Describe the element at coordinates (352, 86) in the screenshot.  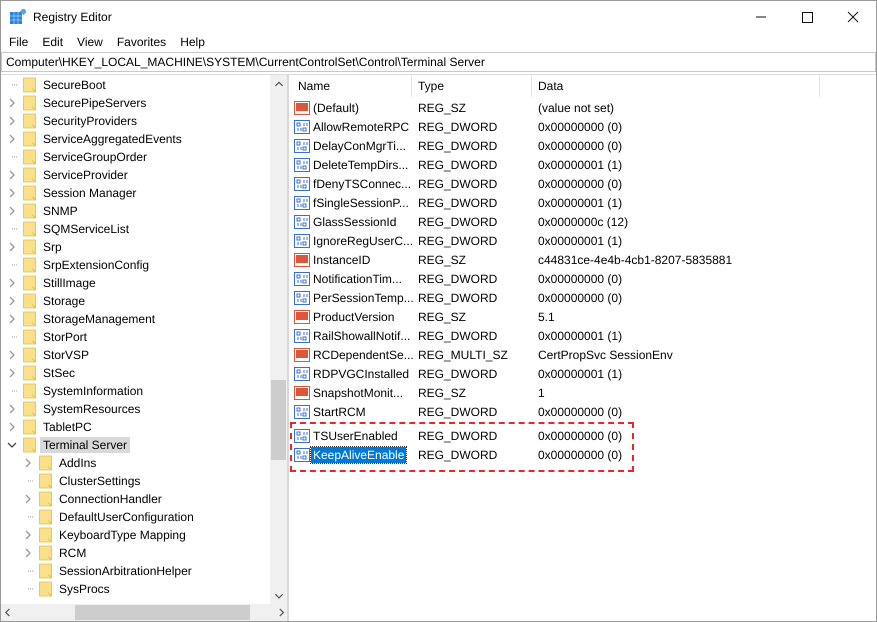
I see `column-header: Name` at that location.